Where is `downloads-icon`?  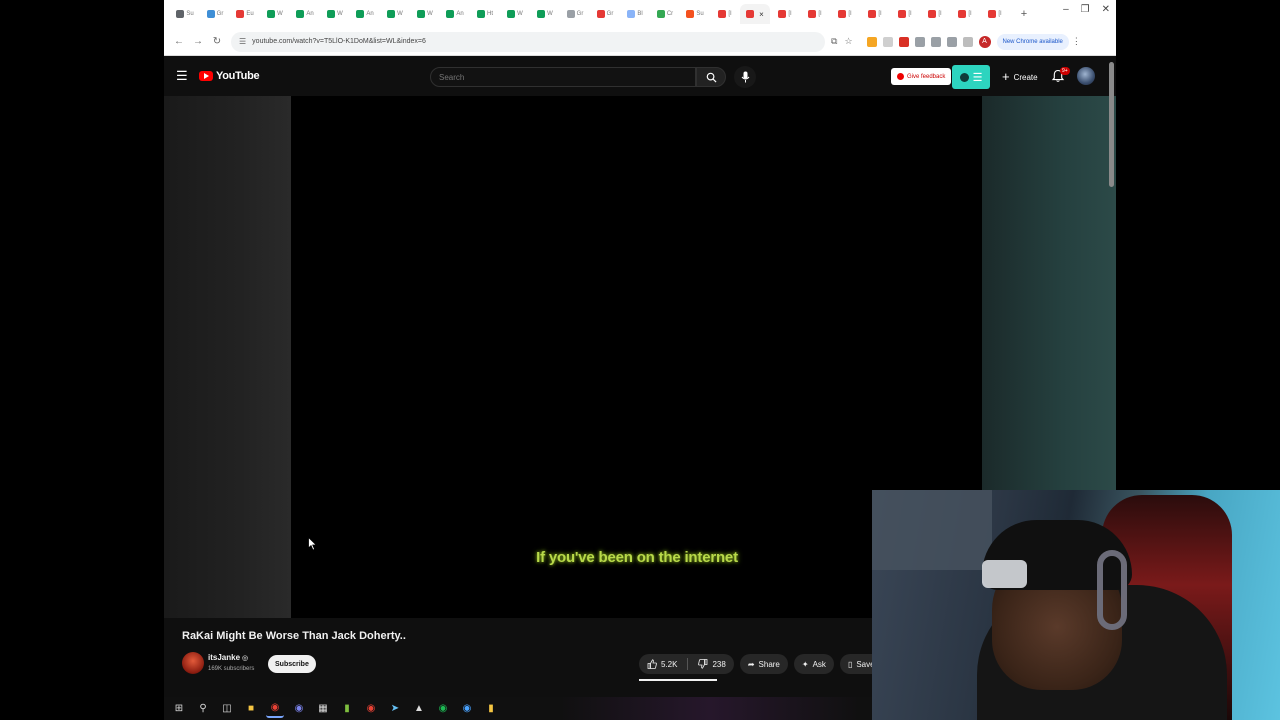
downloads-icon is located at coordinates (967, 41).